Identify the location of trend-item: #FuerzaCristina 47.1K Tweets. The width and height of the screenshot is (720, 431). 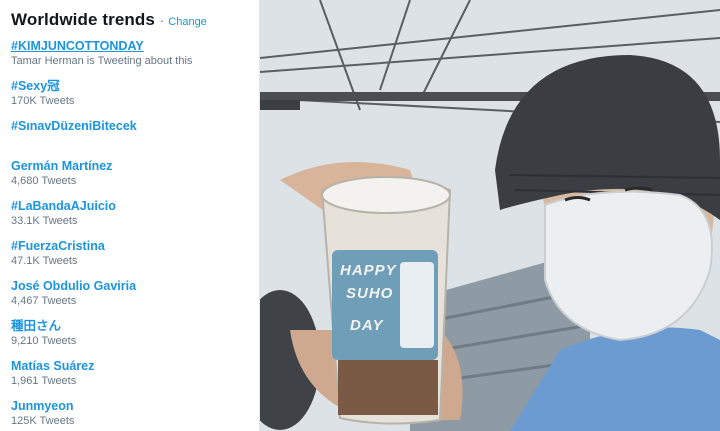
(135, 258).